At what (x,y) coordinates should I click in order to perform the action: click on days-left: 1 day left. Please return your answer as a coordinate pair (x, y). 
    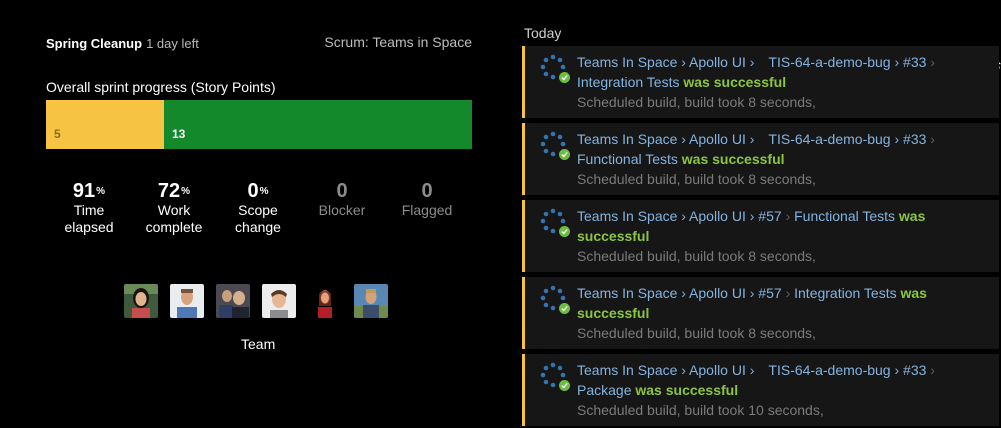
    Looking at the image, I should click on (172, 43).